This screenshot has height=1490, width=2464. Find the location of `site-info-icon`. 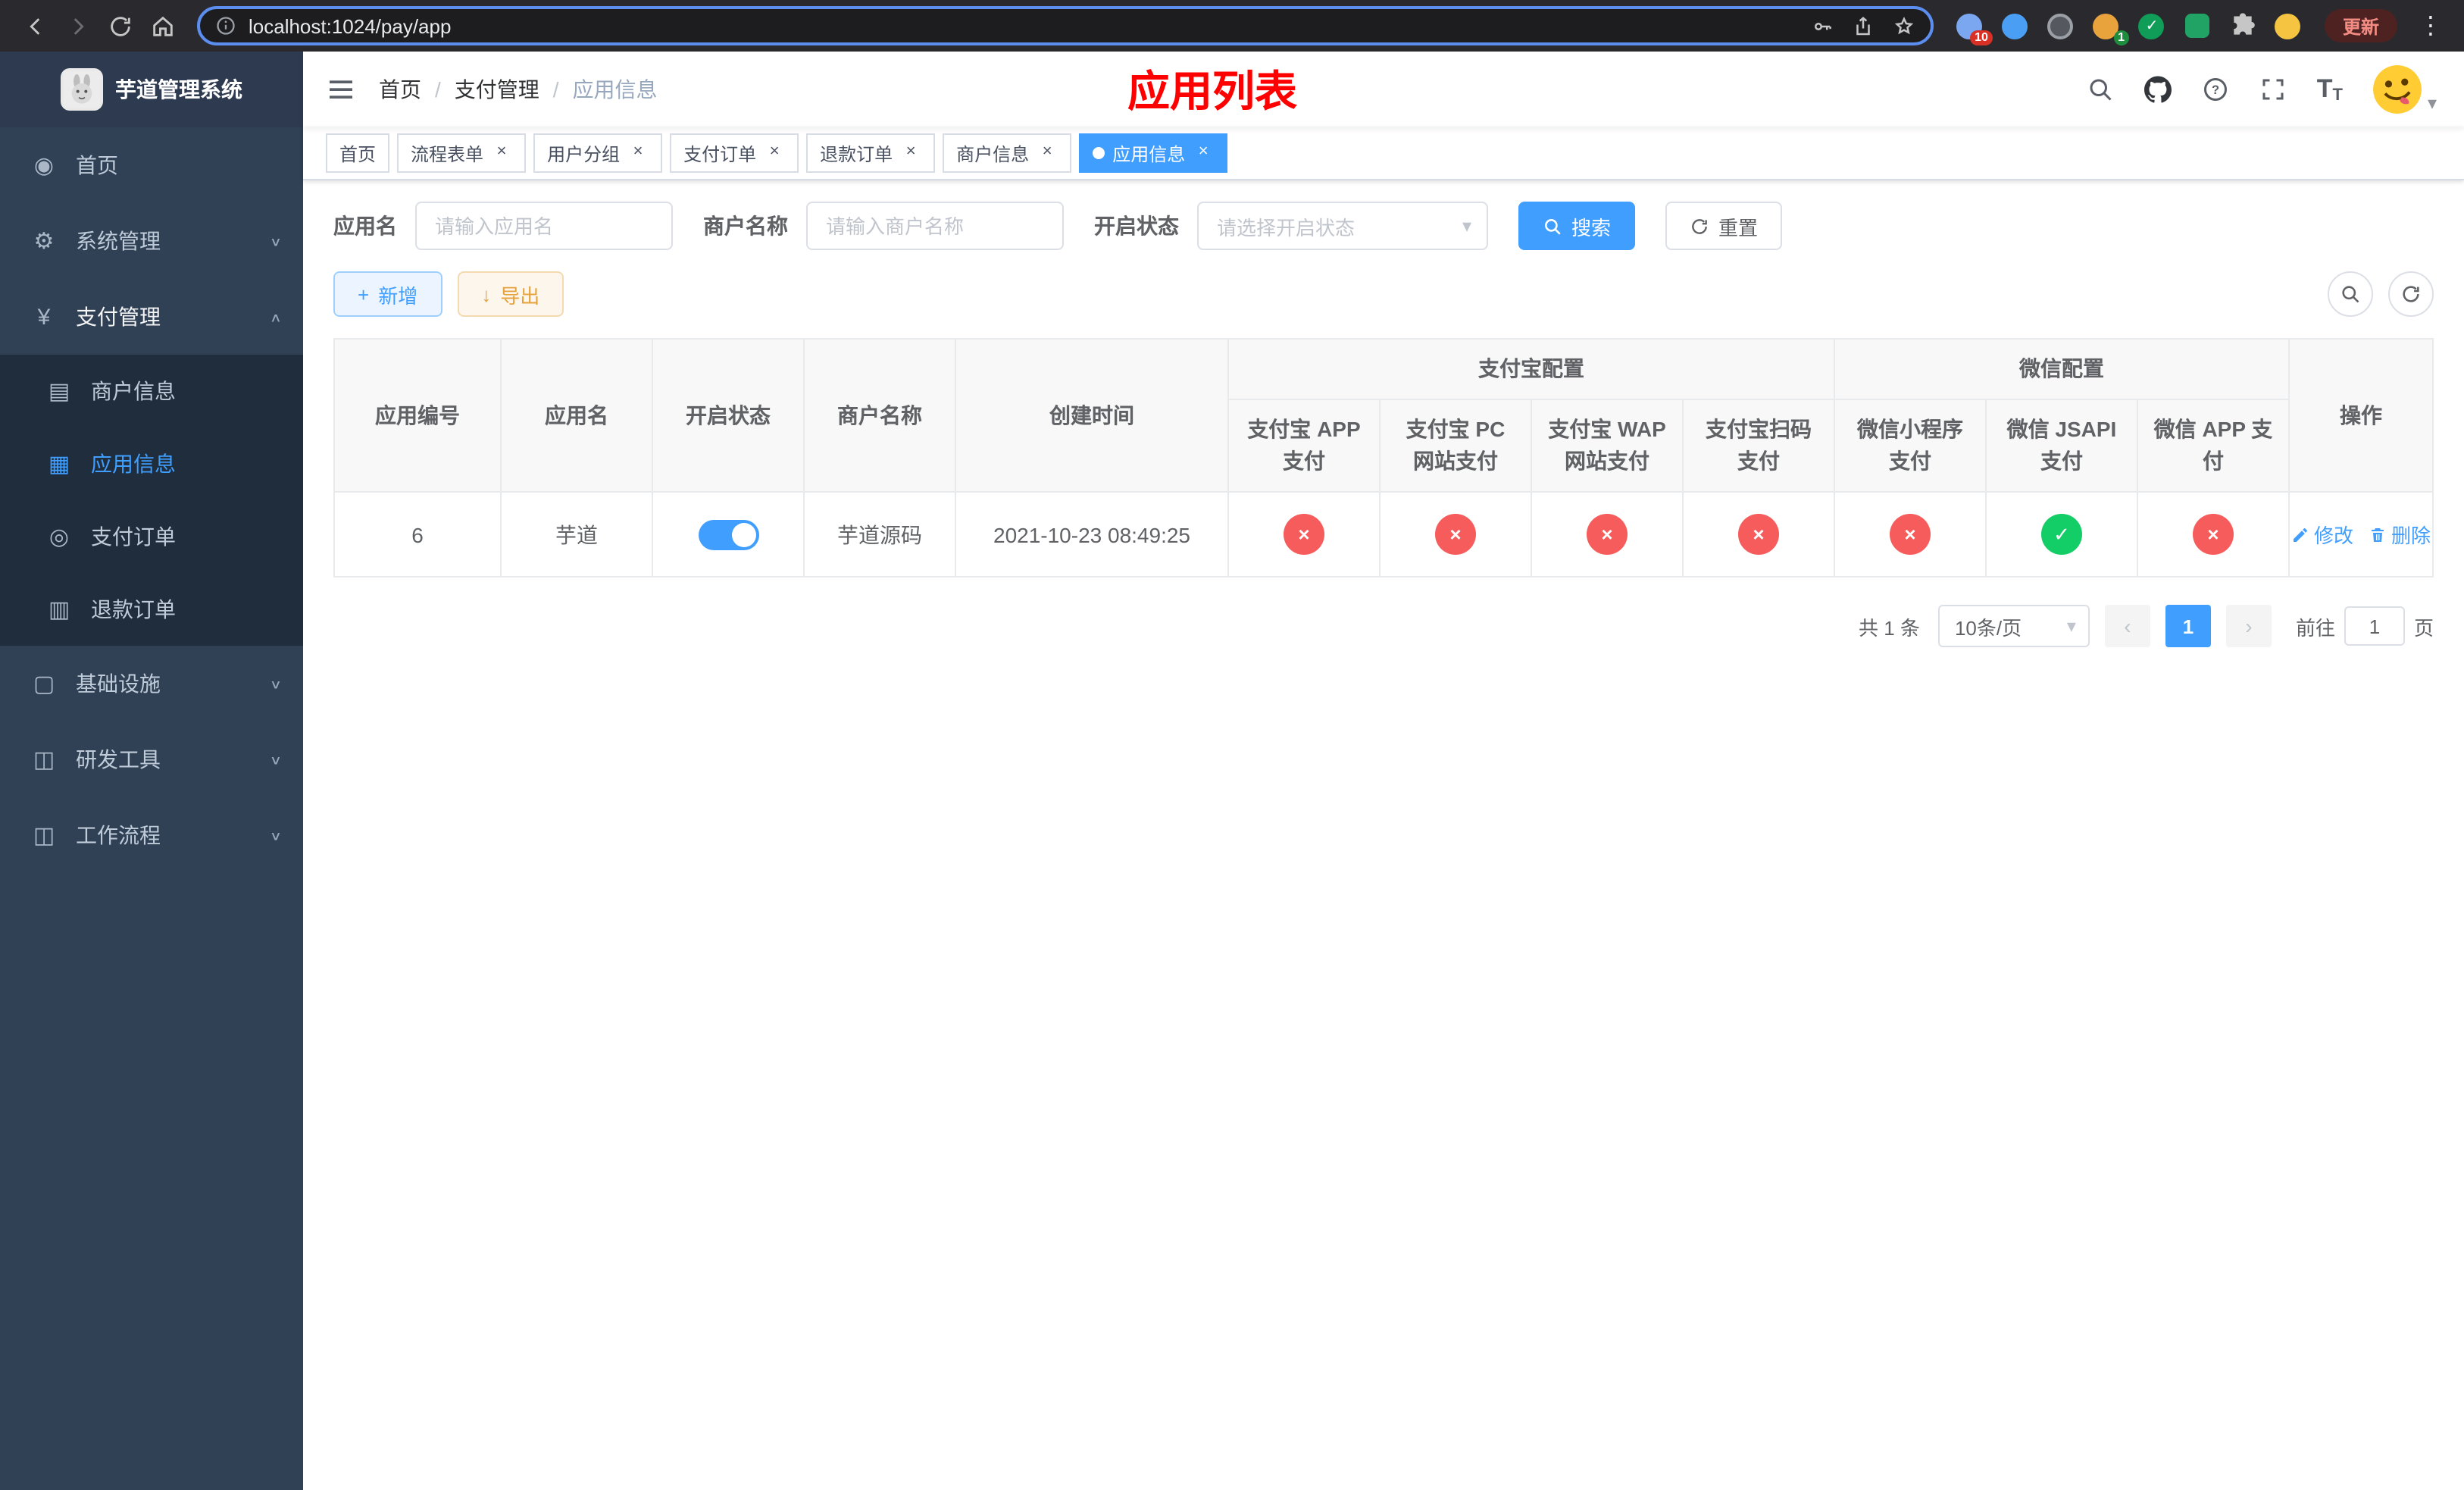

site-info-icon is located at coordinates (225, 26).